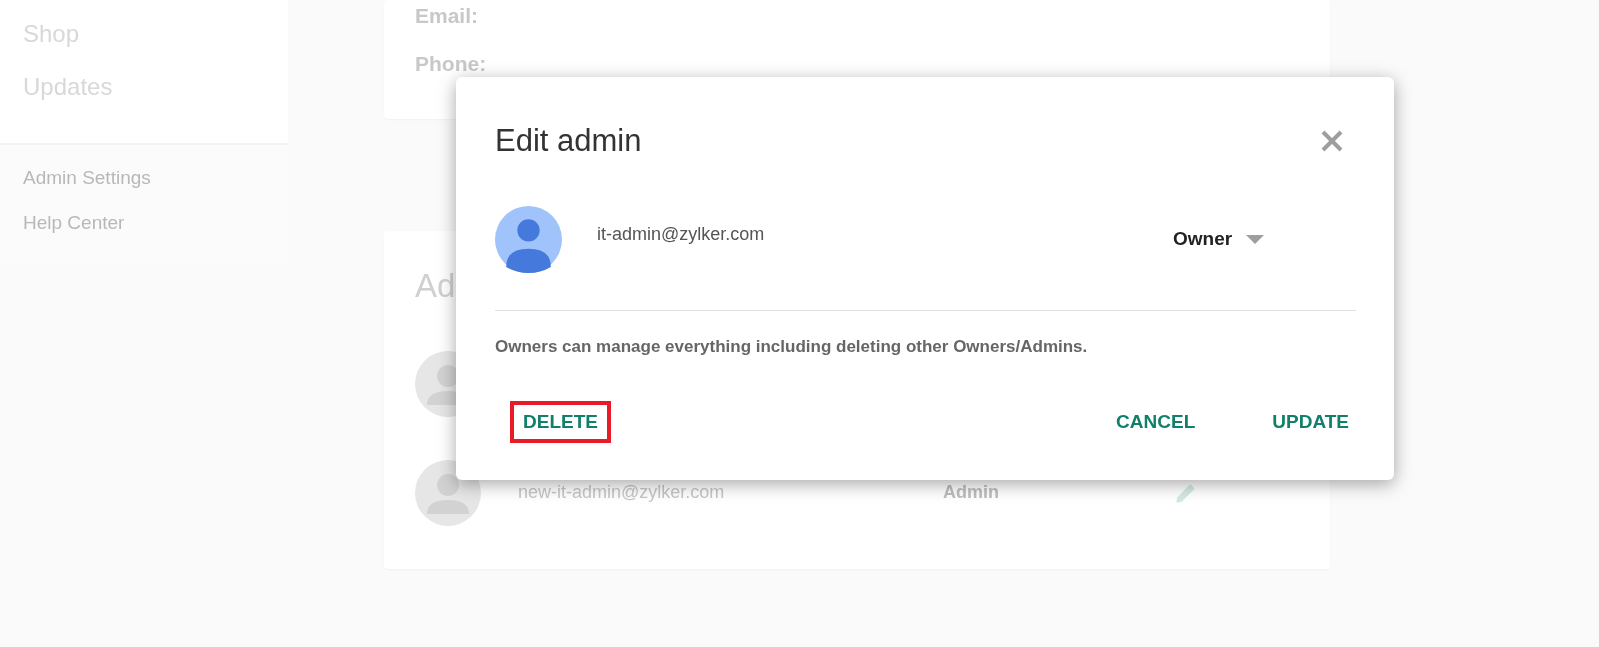 This screenshot has height=647, width=1599. I want to click on dialog-button: UPDATE, so click(1310, 422).